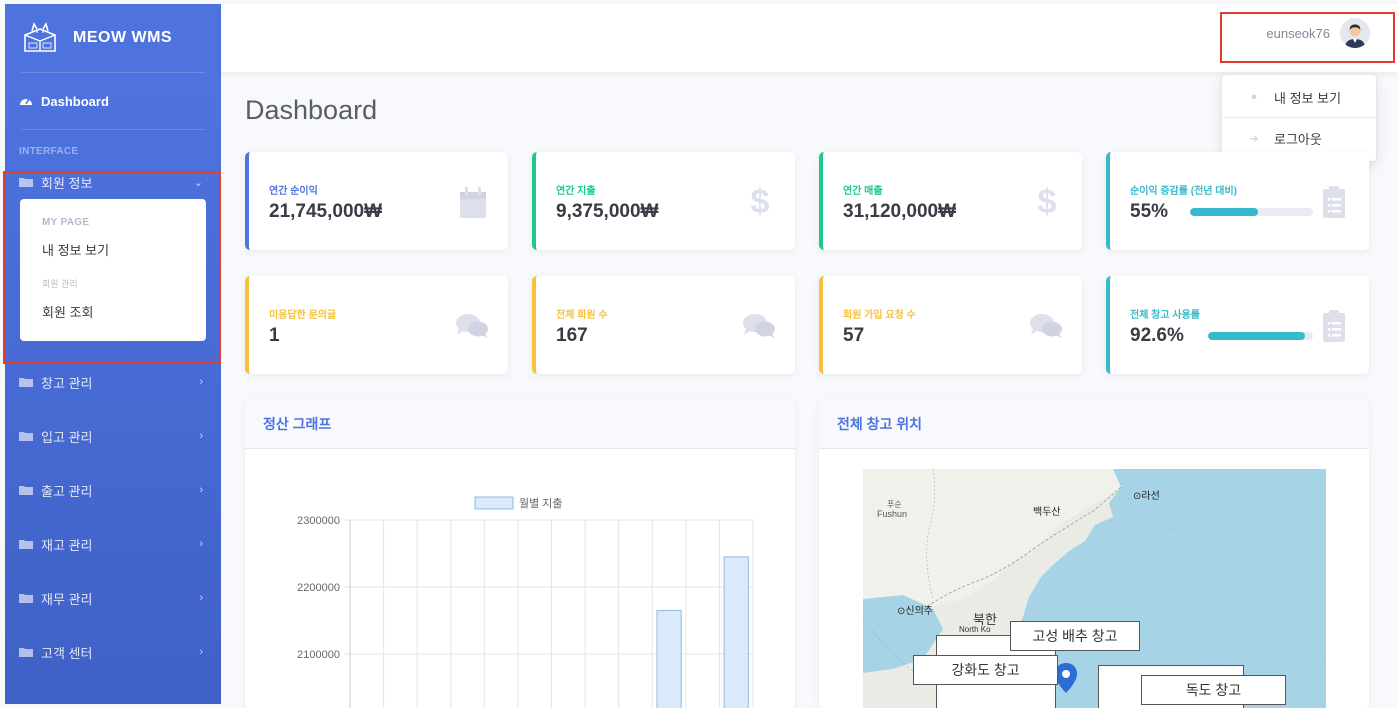  Describe the element at coordinates (113, 544) in the screenshot. I see `sidebar-item-inventory: 재고 관리 ›` at that location.